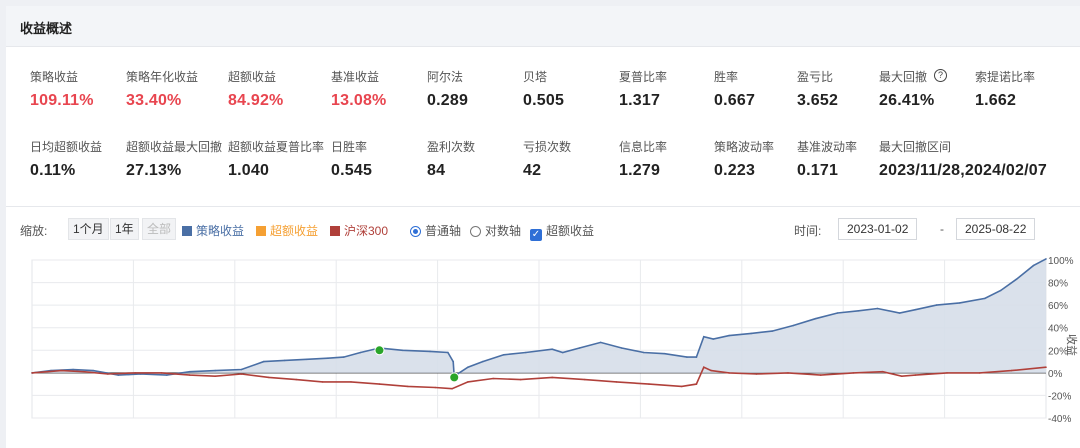  What do you see at coordinates (996, 100) in the screenshot?
I see `metric-value: 1.662` at bounding box center [996, 100].